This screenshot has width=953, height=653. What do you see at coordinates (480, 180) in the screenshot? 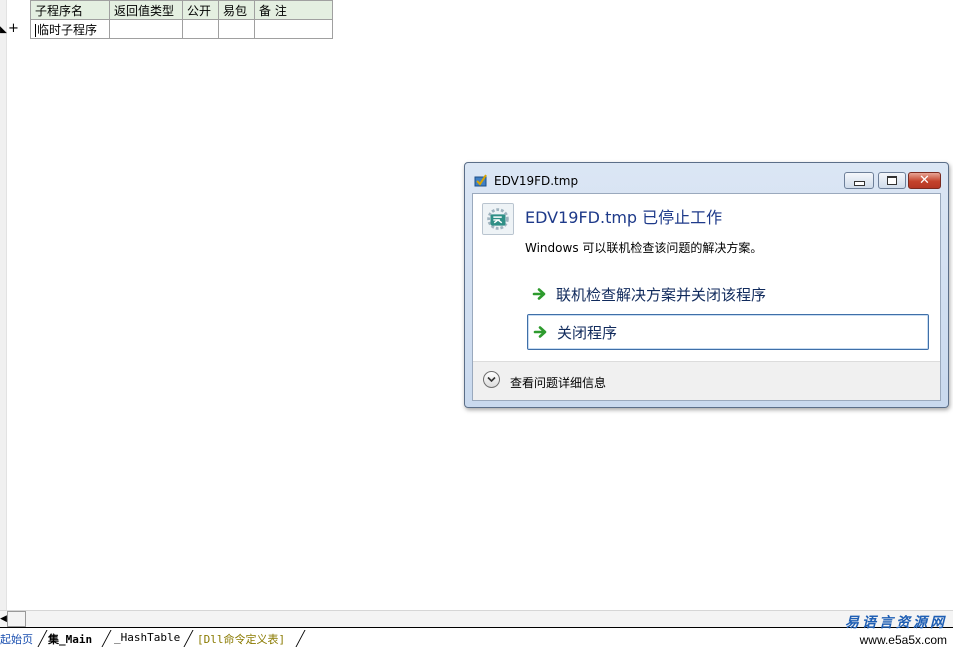
I see `app-window-icon` at bounding box center [480, 180].